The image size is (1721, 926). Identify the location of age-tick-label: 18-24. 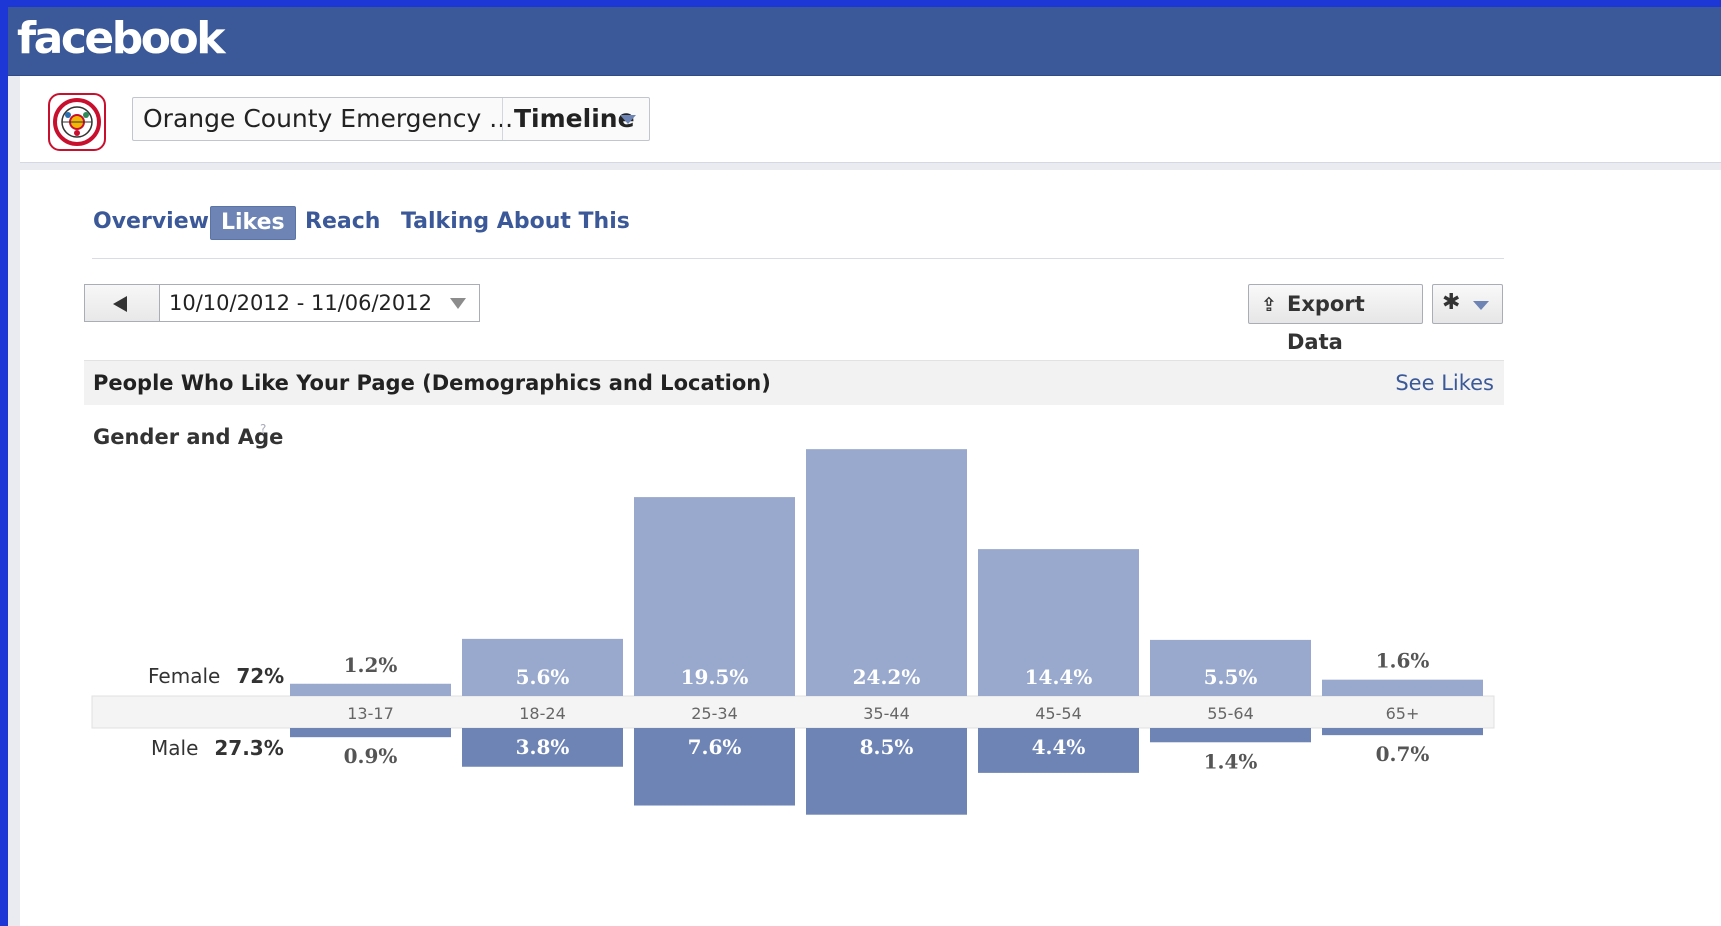
(542, 713).